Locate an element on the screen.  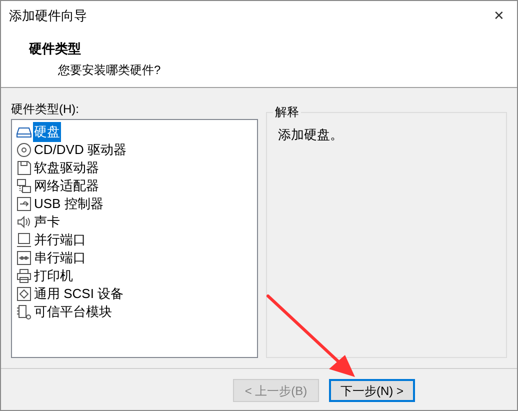
printer-icon is located at coordinates (24, 276).